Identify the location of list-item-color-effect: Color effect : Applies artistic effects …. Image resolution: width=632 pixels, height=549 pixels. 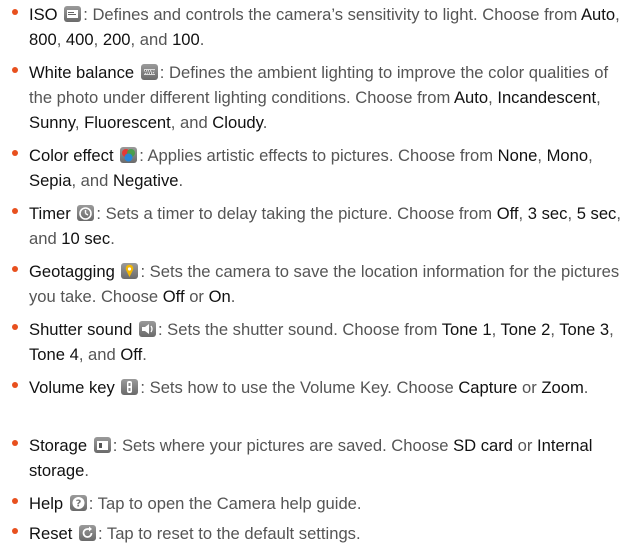
(317, 168).